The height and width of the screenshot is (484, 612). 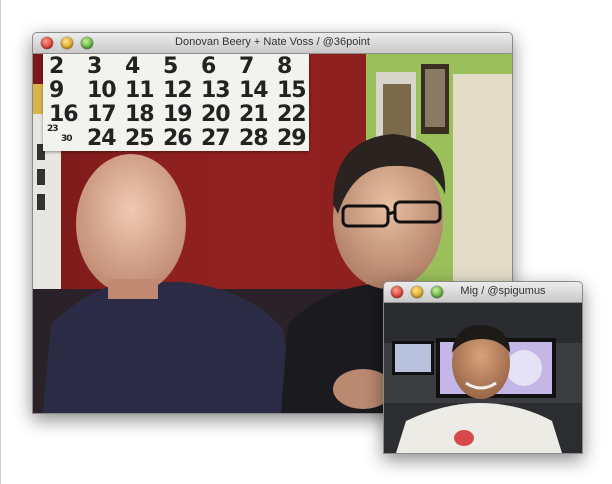 I want to click on calendar-date: 19, so click(x=178, y=114).